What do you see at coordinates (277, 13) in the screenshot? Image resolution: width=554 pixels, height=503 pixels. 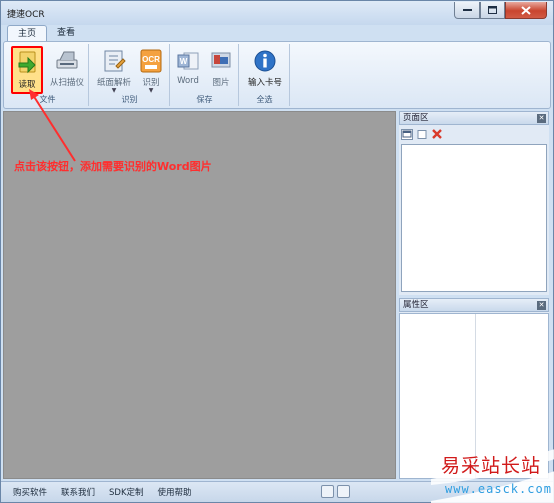 I see `title-bar: 捷速OCR` at bounding box center [277, 13].